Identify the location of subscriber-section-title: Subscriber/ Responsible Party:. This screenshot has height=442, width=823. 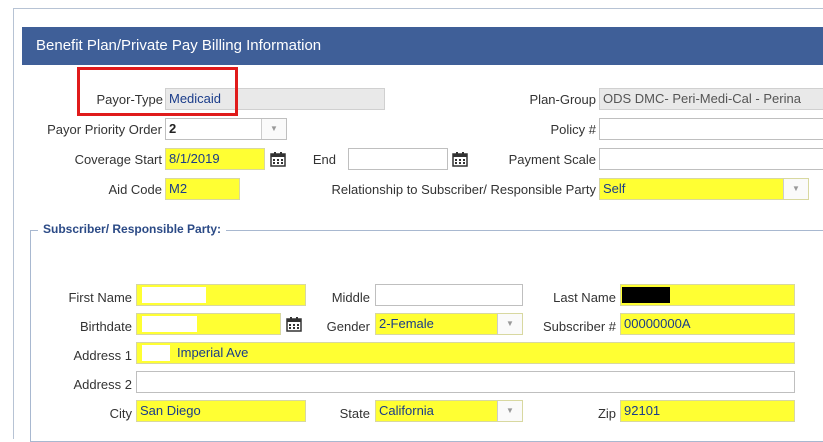
(132, 229).